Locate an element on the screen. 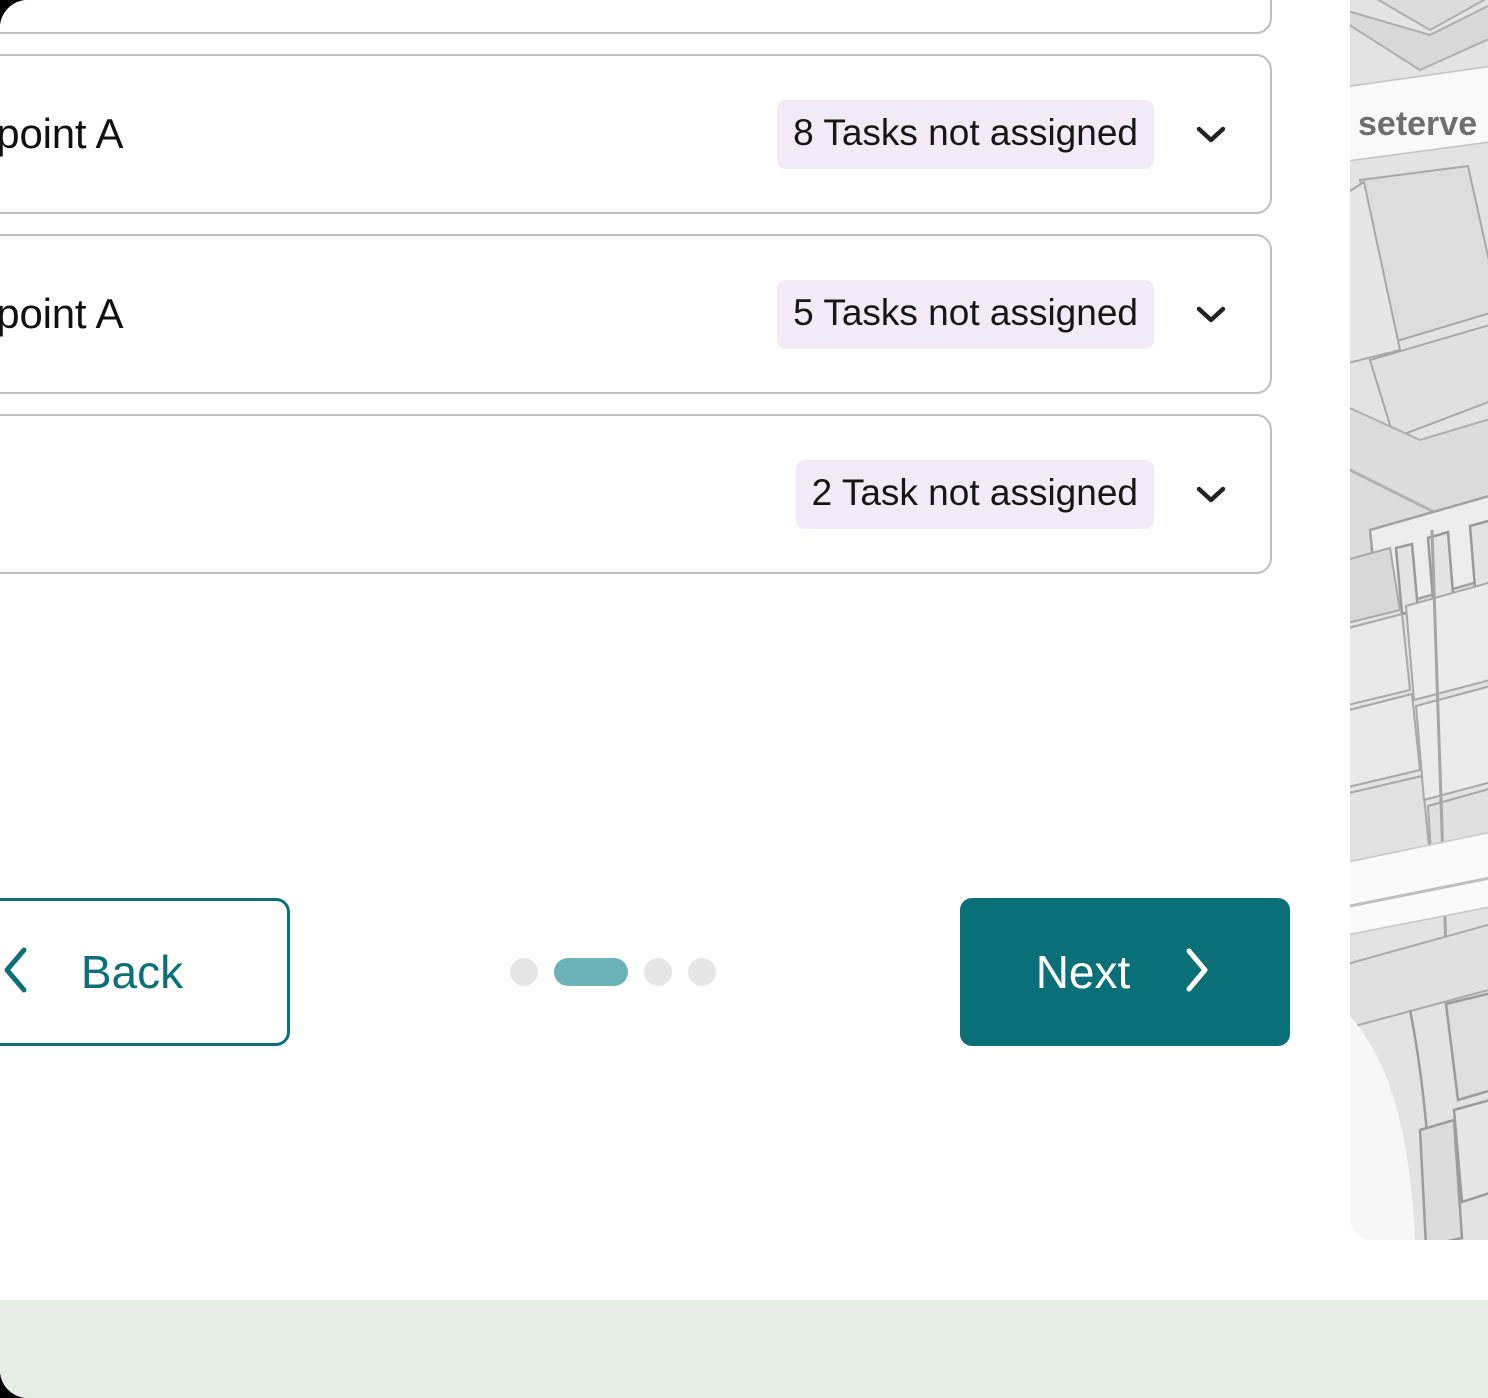  route-card is located at coordinates (636, 17).